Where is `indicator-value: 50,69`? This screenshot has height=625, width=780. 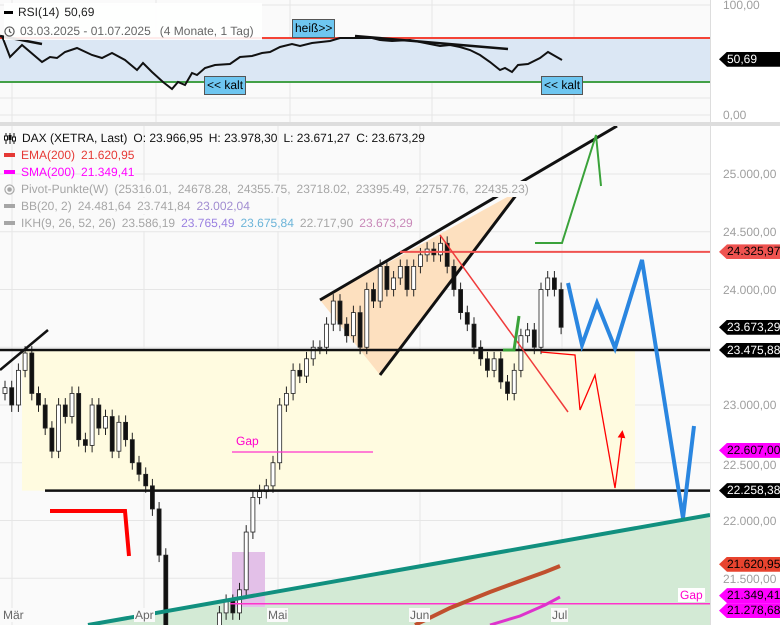
indicator-value: 50,69 is located at coordinates (79, 12).